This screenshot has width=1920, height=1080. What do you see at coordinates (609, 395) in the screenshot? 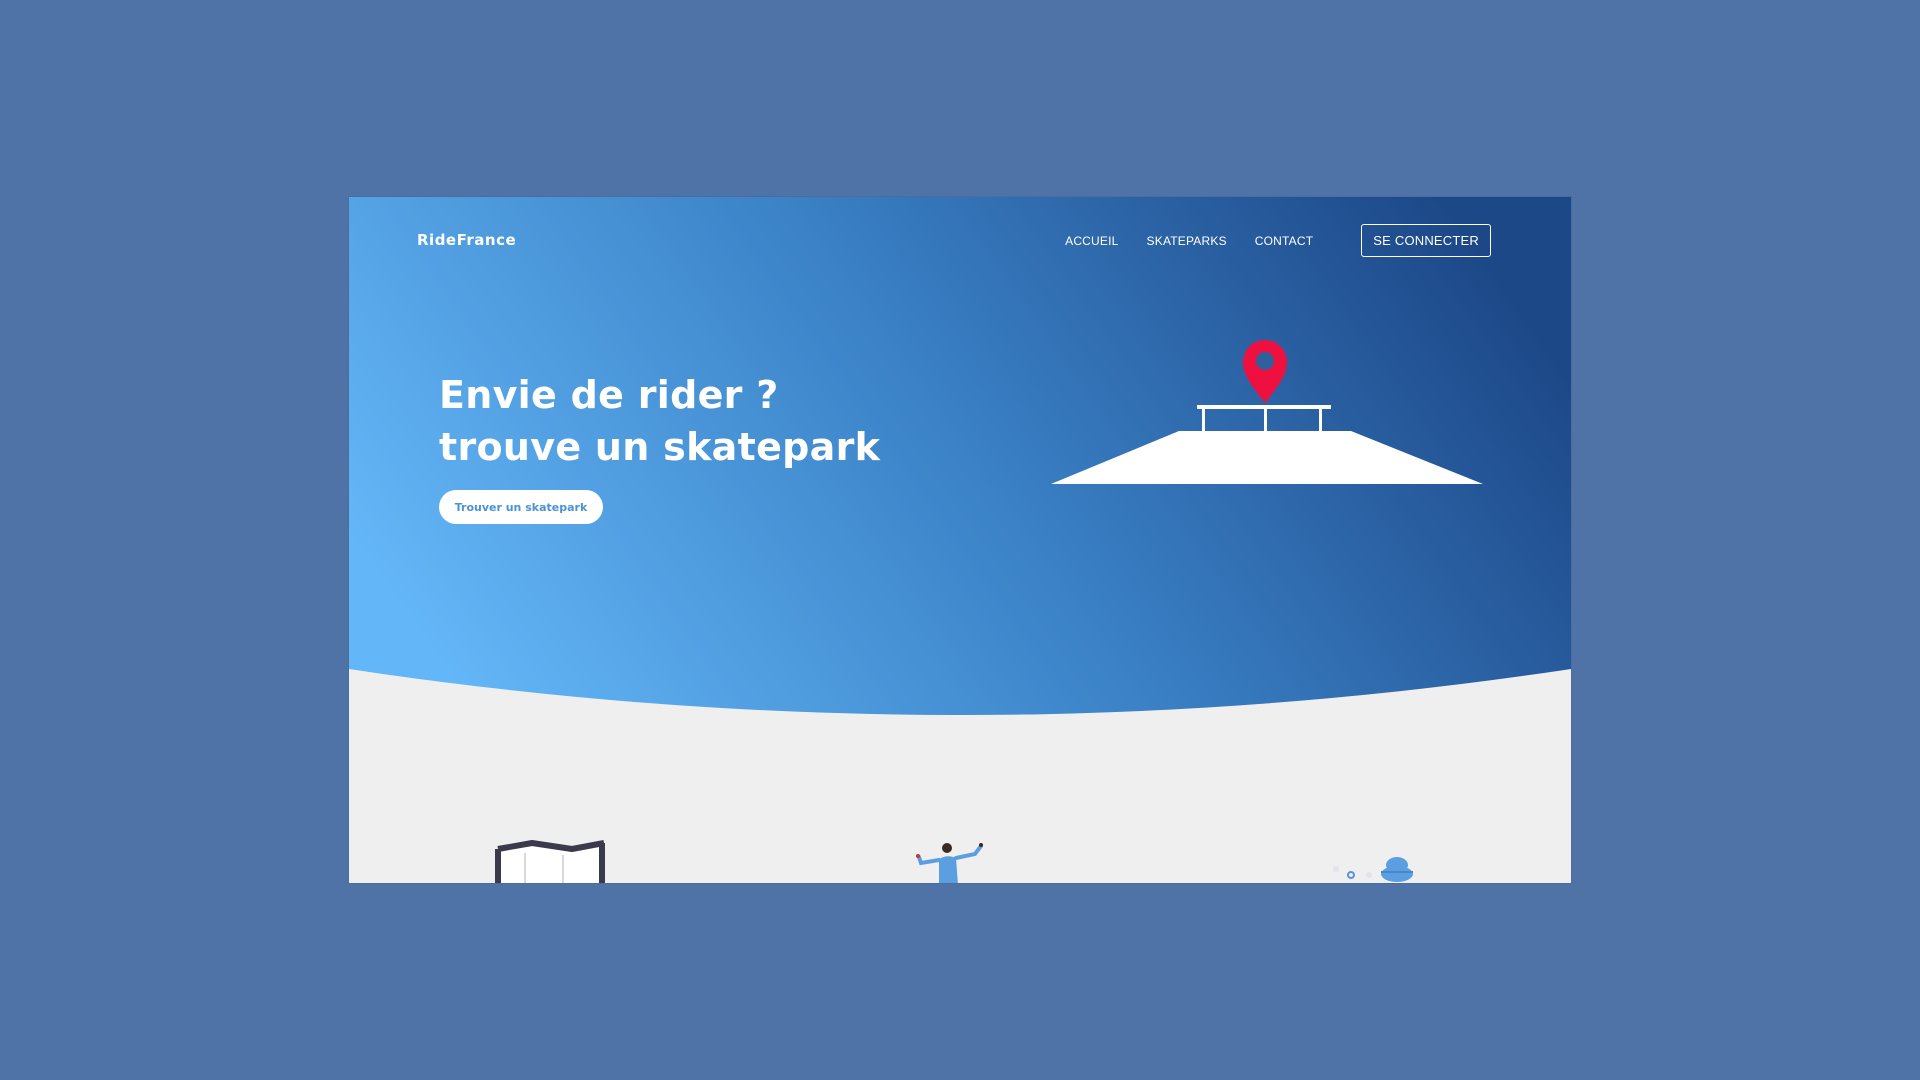
I see `hero-title-line-1: Envie de rider ?` at bounding box center [609, 395].